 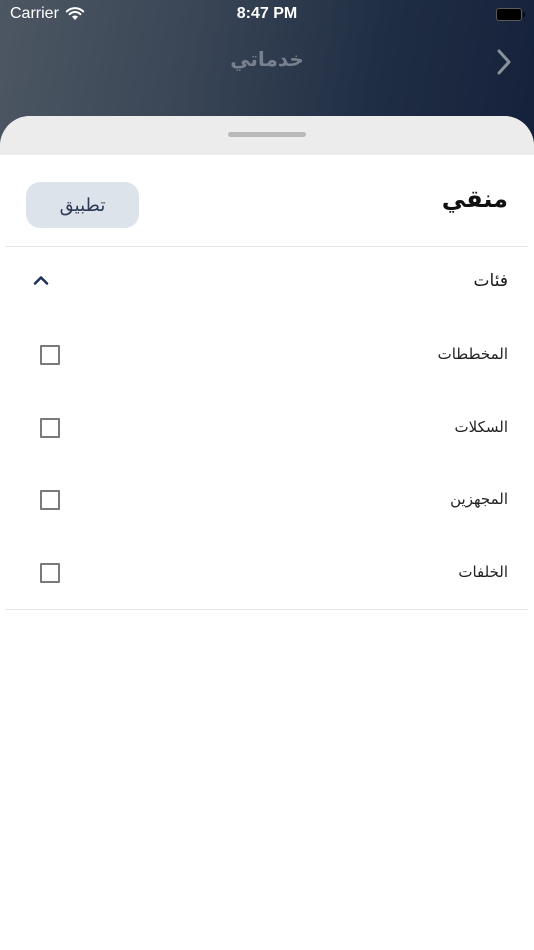 I want to click on status-bar: Carrier 8:47 PM, so click(x=267, y=14).